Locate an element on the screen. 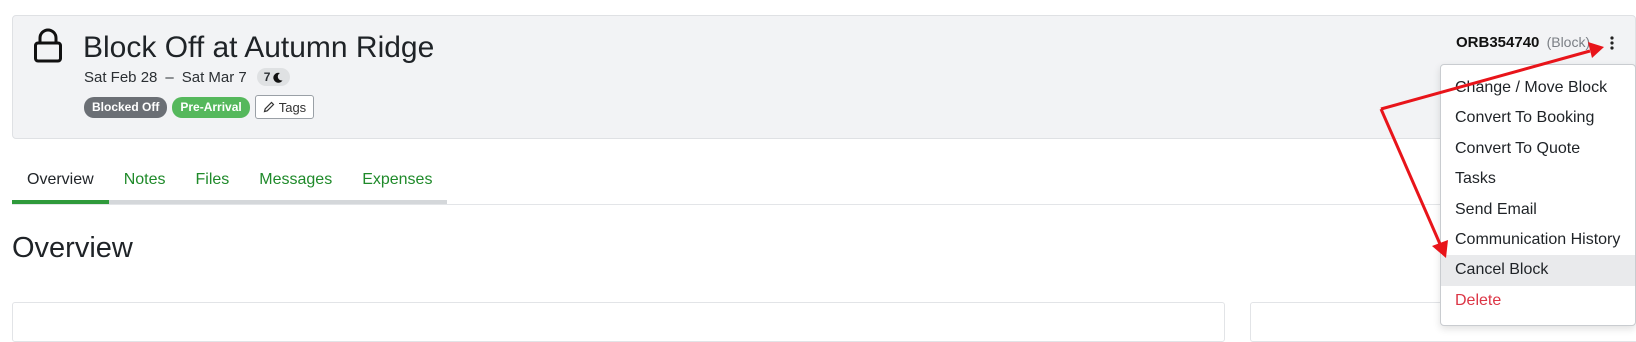 The height and width of the screenshot is (342, 1636). status-badge-pre-arrival: Pre-Arrival is located at coordinates (211, 107).